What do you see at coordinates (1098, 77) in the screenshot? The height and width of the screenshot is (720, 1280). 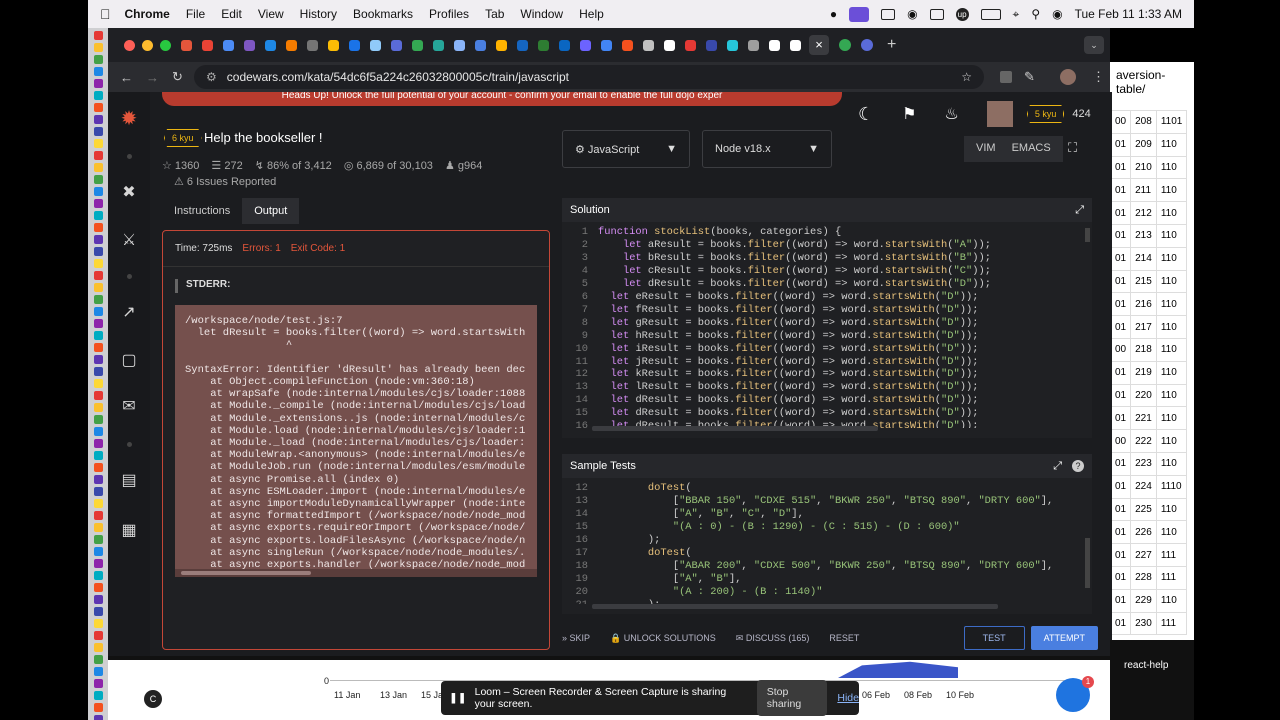 I see `chrome-menu-icon: ⋮` at bounding box center [1098, 77].